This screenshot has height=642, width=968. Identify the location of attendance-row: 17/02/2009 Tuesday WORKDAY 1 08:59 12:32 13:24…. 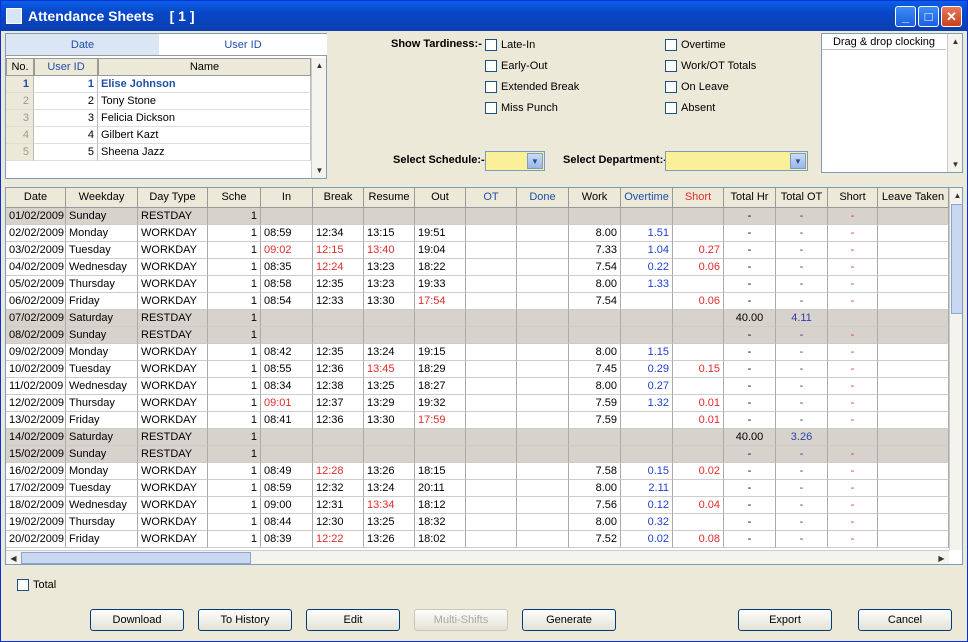
(477, 488).